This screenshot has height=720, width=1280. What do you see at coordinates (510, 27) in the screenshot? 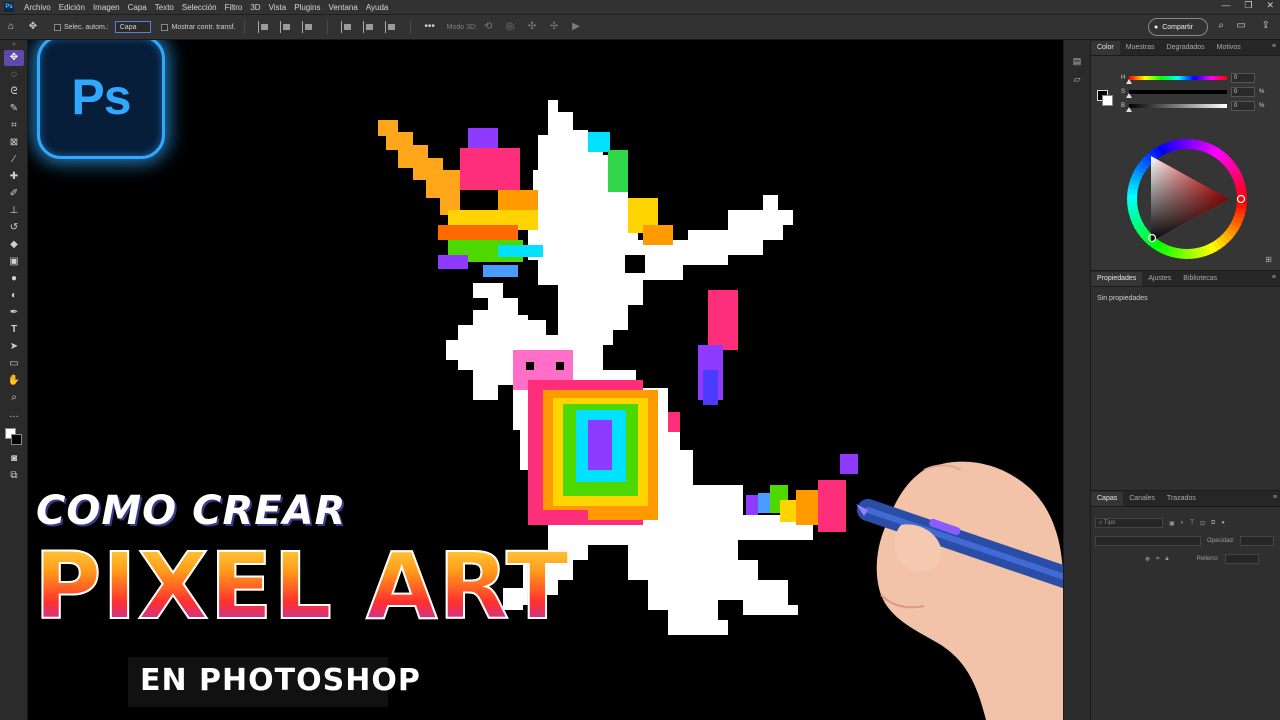
I see `roll-3d-icon: ◎` at bounding box center [510, 27].